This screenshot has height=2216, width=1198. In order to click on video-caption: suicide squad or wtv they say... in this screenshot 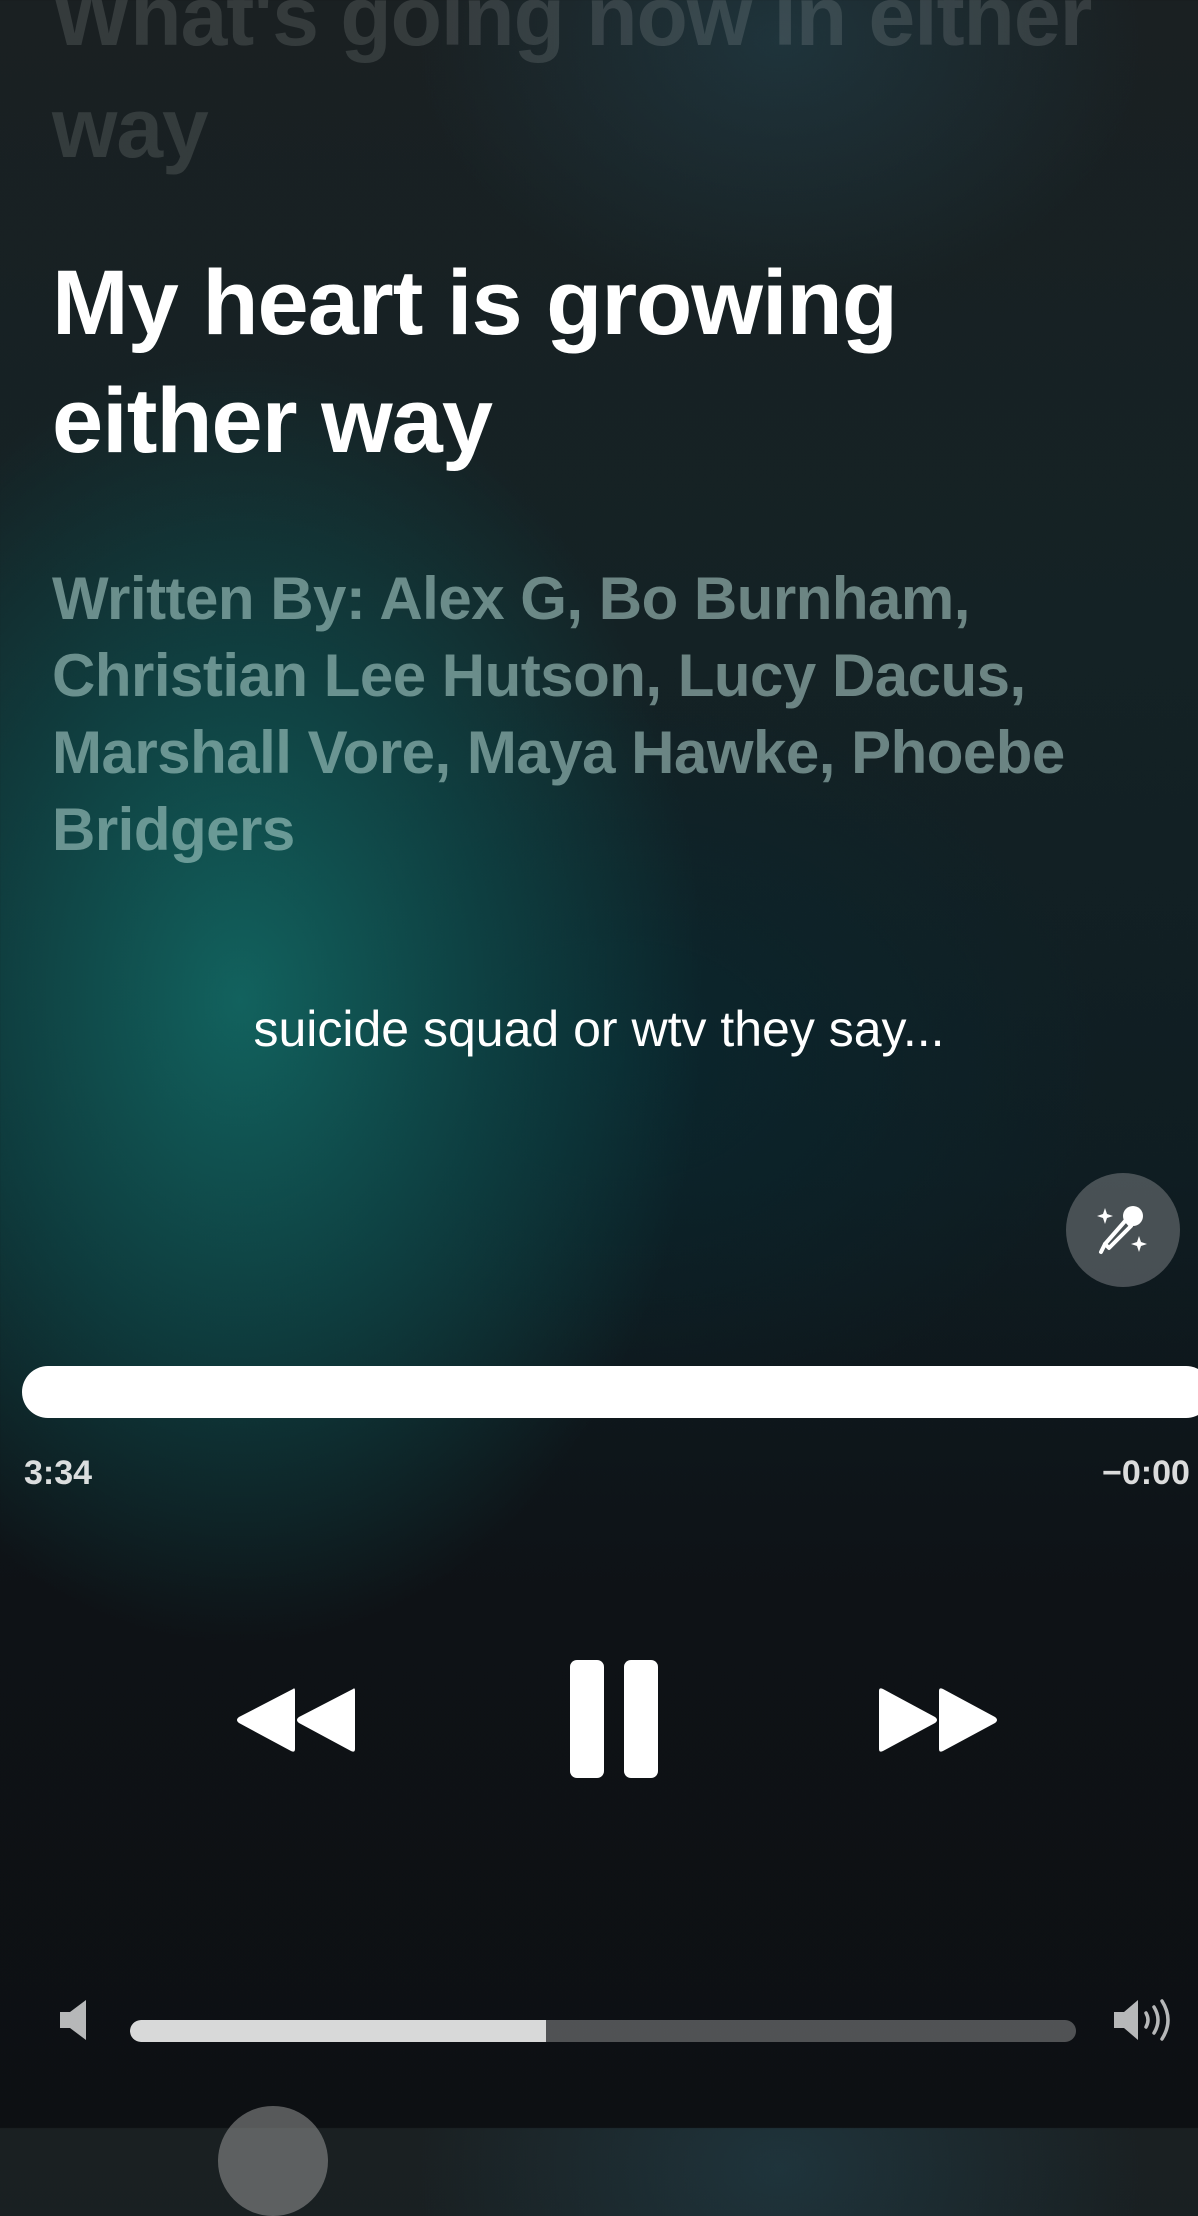, I will do `click(599, 1029)`.